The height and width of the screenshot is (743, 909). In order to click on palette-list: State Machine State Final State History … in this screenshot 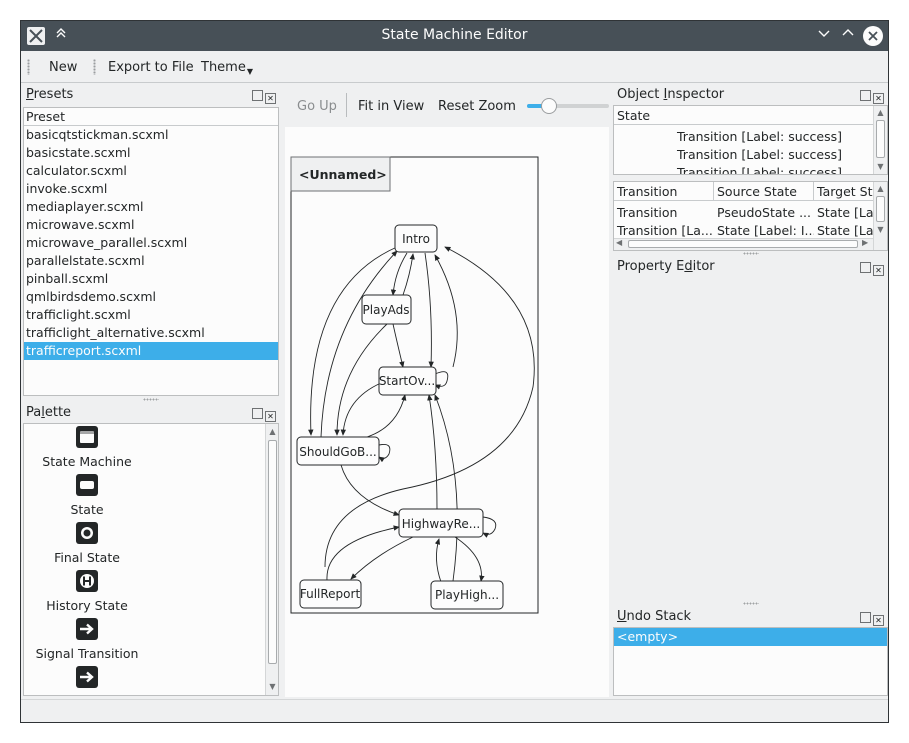, I will do `click(151, 559)`.